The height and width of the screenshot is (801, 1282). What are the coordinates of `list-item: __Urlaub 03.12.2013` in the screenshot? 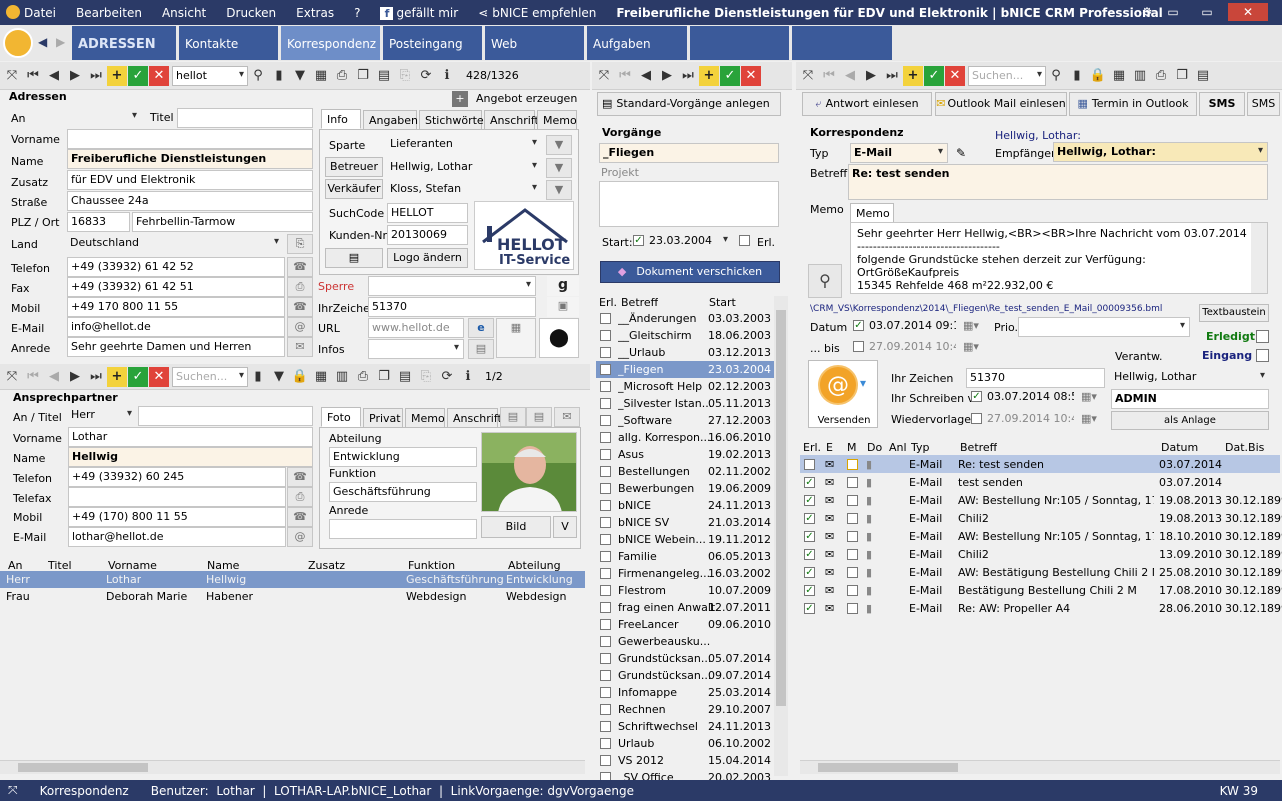 It's located at (685, 352).